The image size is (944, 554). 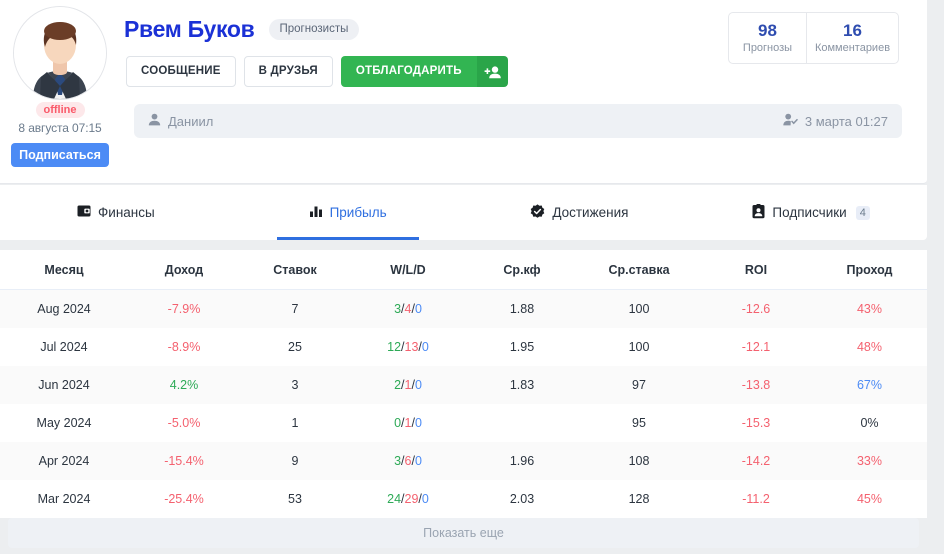 What do you see at coordinates (756, 423) in the screenshot?
I see `cell-roi: -15.3` at bounding box center [756, 423].